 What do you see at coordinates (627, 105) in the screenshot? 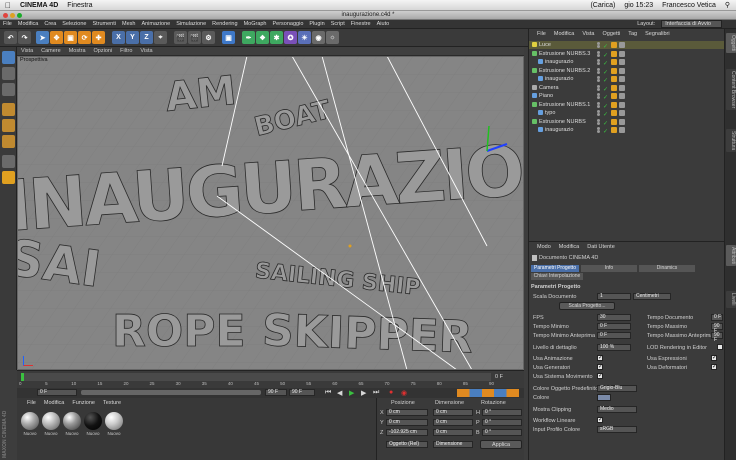
I see `object-row: Estrusione NURBS.1 ✓` at bounding box center [627, 105].